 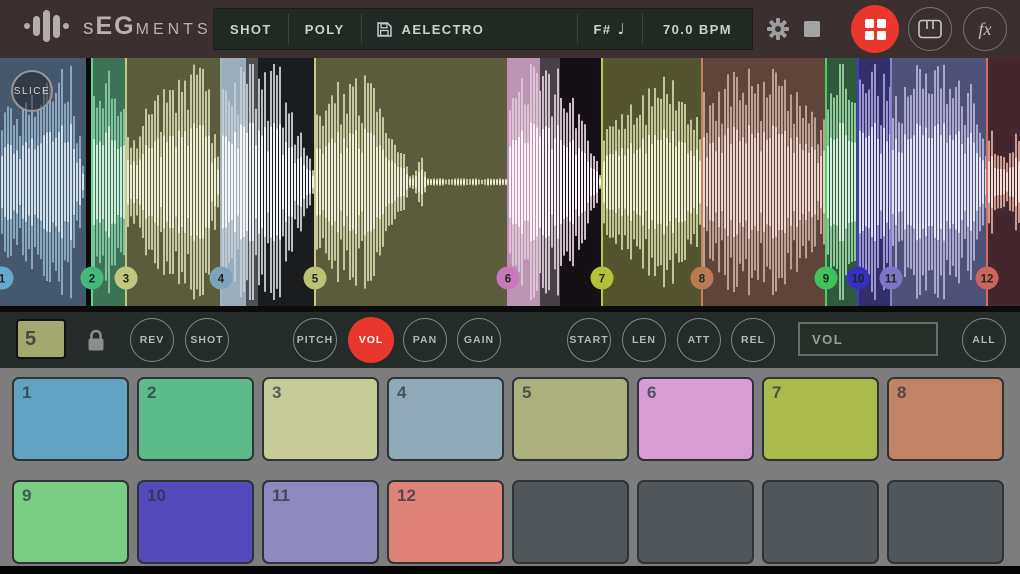 I want to click on app-logo: s EG MENTS, so click(x=118, y=26).